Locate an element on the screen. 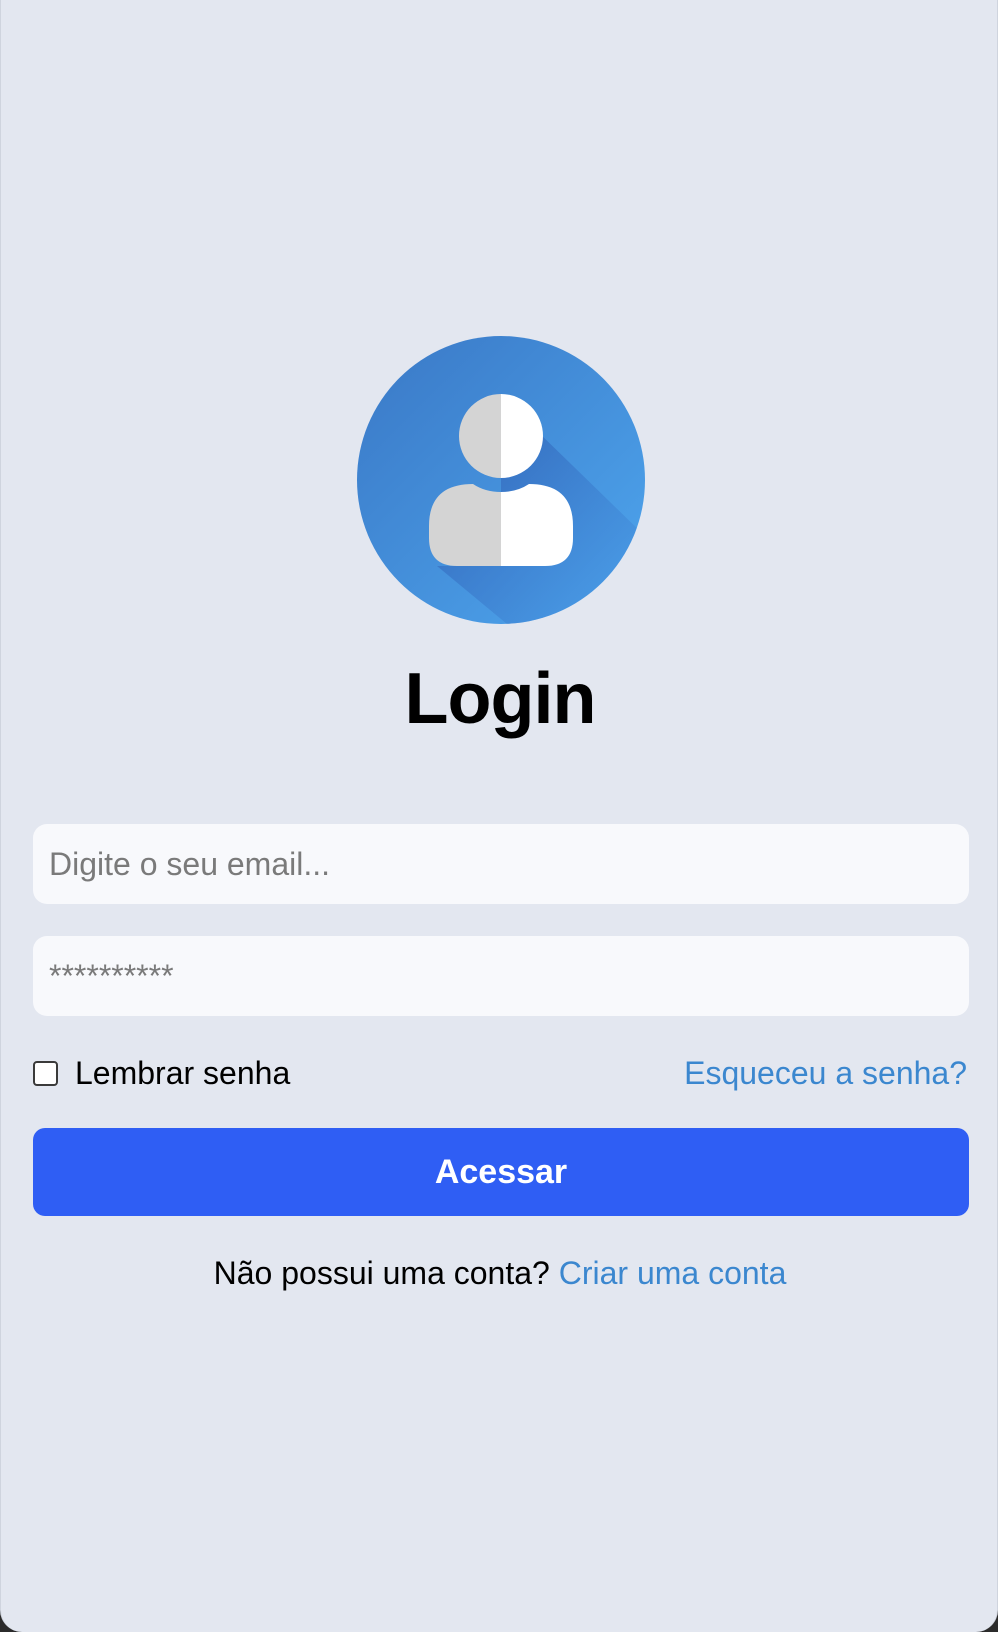  remember-label: Lembrar senha is located at coordinates (182, 1073).